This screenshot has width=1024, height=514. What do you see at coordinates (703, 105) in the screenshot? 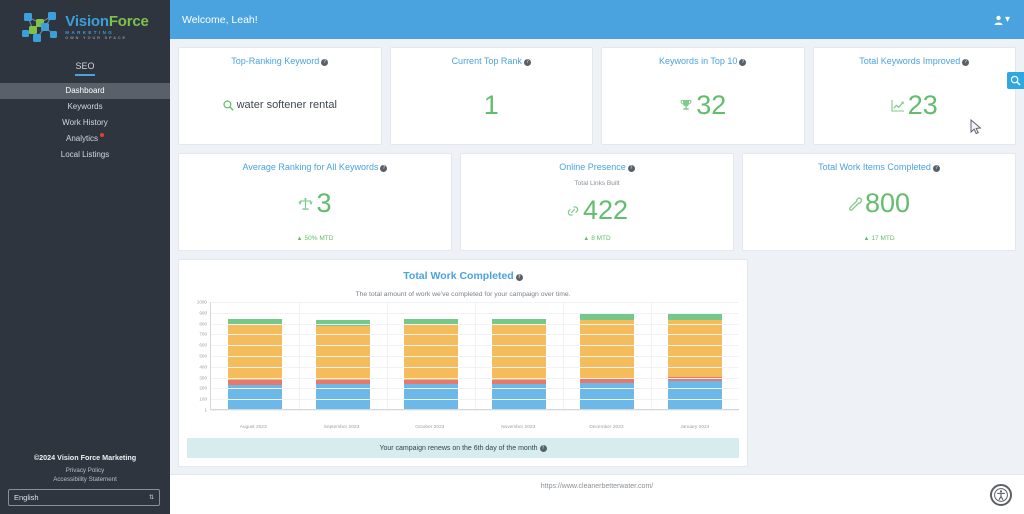
I see `card-value-area: 32` at bounding box center [703, 105].